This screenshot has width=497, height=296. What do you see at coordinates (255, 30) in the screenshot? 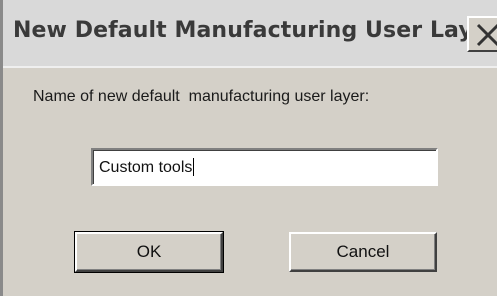
I see `dialog-title: New Default Manufacturing User Layer` at bounding box center [255, 30].